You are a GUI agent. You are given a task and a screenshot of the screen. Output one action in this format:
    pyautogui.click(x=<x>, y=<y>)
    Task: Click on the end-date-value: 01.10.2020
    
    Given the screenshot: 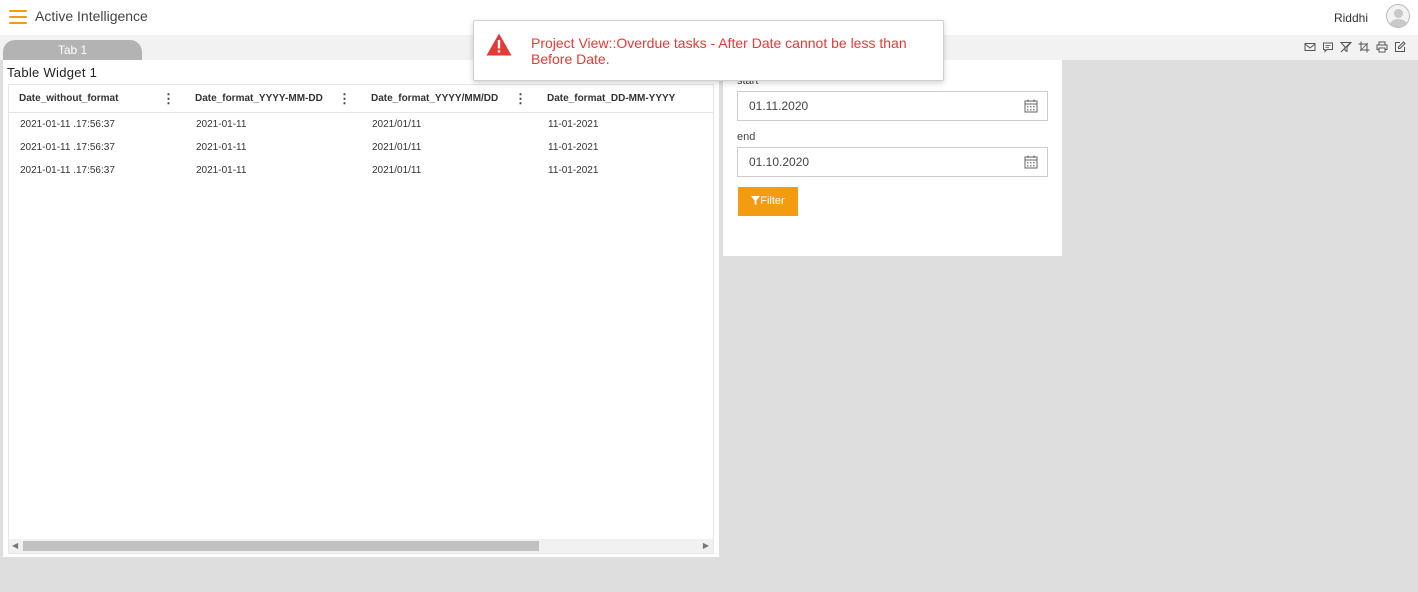 What is the action you would take?
    pyautogui.click(x=779, y=162)
    